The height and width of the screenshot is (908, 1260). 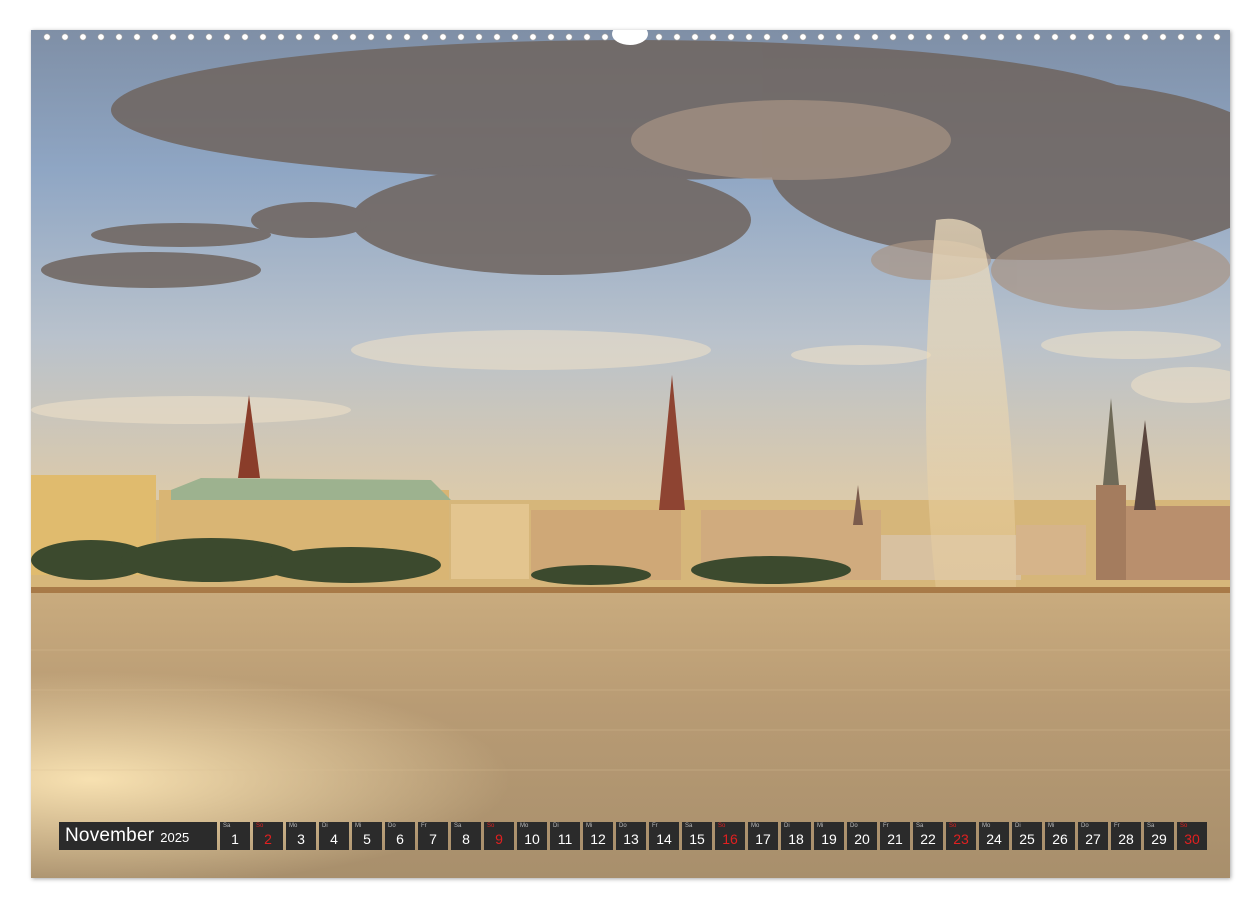 I want to click on day-cell: Di 18, so click(x=796, y=836).